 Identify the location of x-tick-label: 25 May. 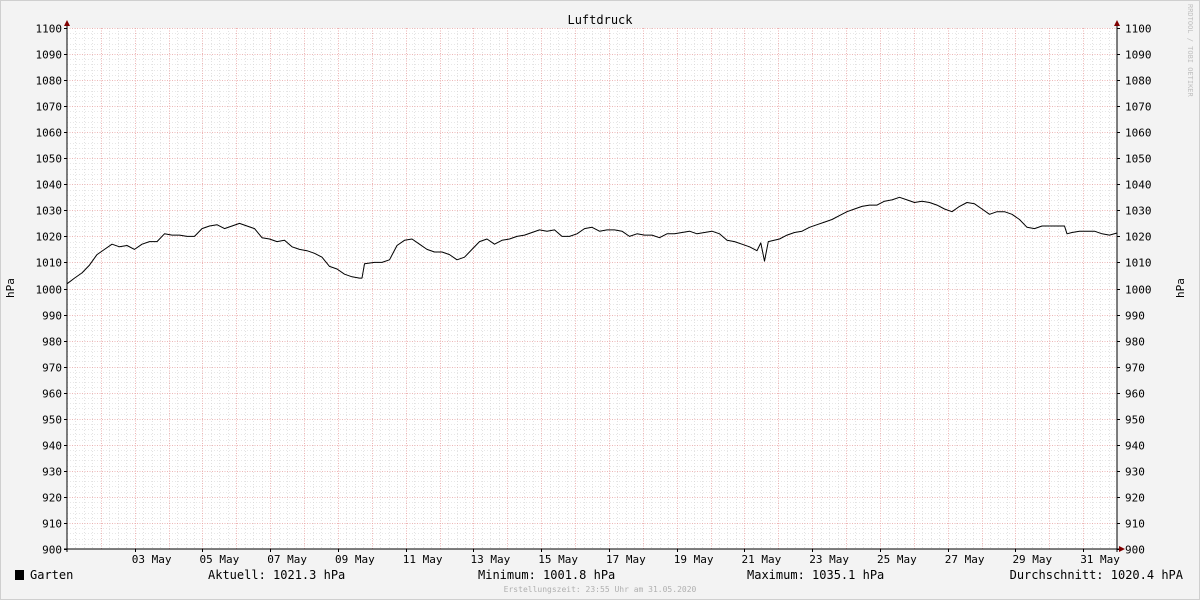
(897, 559).